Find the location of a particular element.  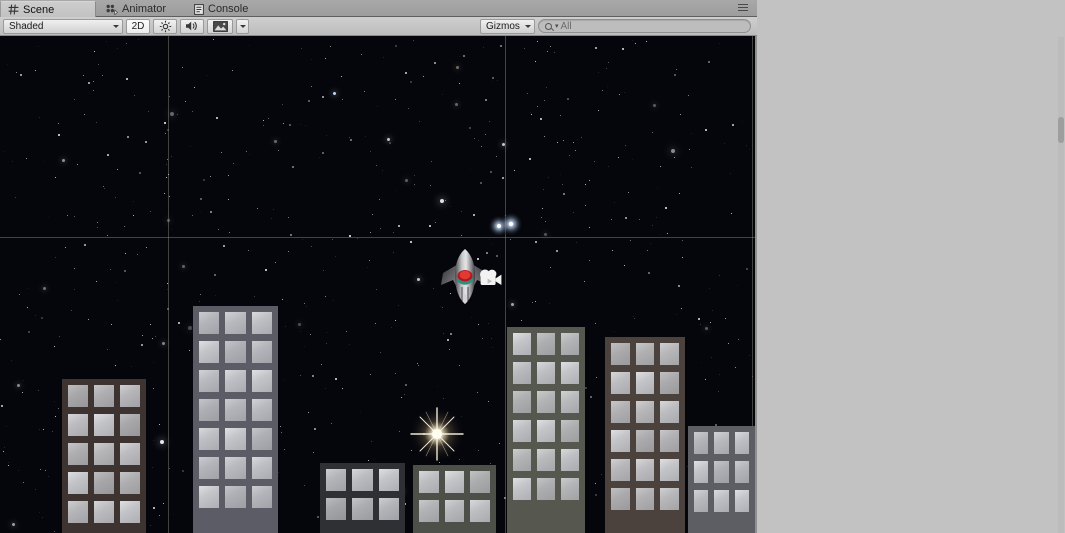

lighting-toggle-button is located at coordinates (165, 26).